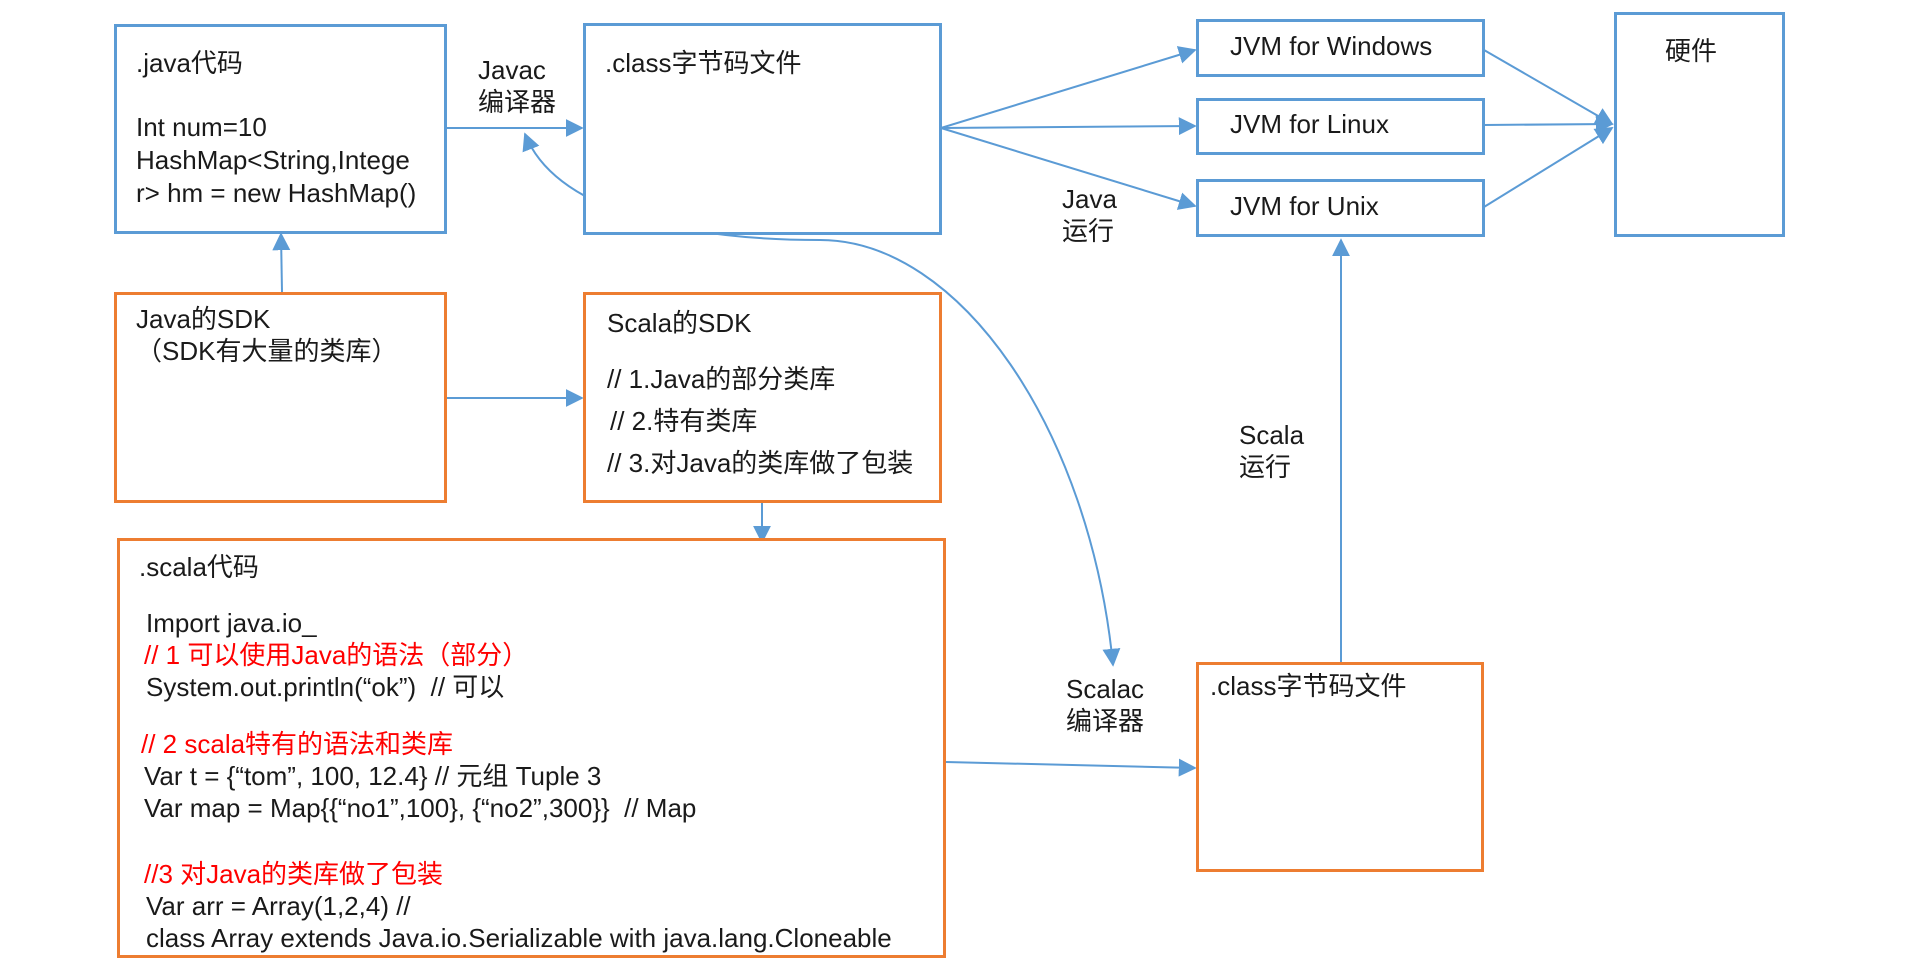 The width and height of the screenshot is (1908, 958). I want to click on scala-code-line: System.out.println(“ok”) // 可以, so click(325, 687).